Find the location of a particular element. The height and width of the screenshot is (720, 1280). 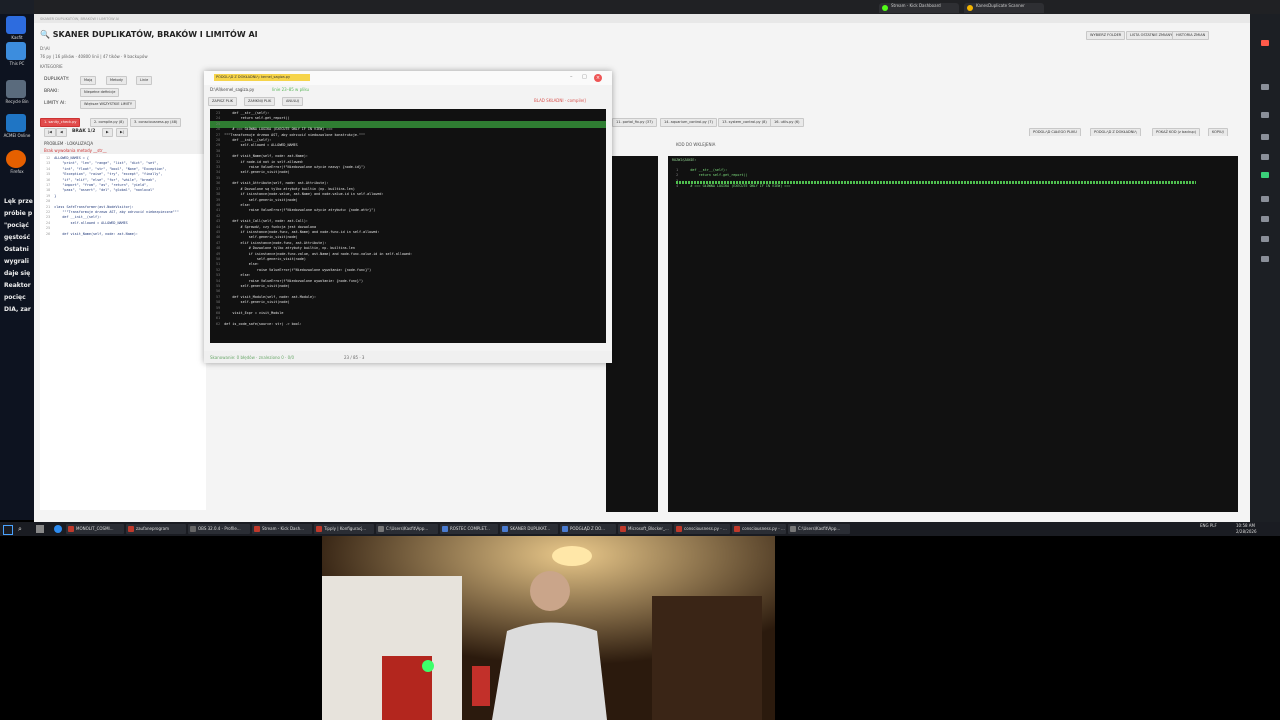

firefox-icon is located at coordinates (16, 159).